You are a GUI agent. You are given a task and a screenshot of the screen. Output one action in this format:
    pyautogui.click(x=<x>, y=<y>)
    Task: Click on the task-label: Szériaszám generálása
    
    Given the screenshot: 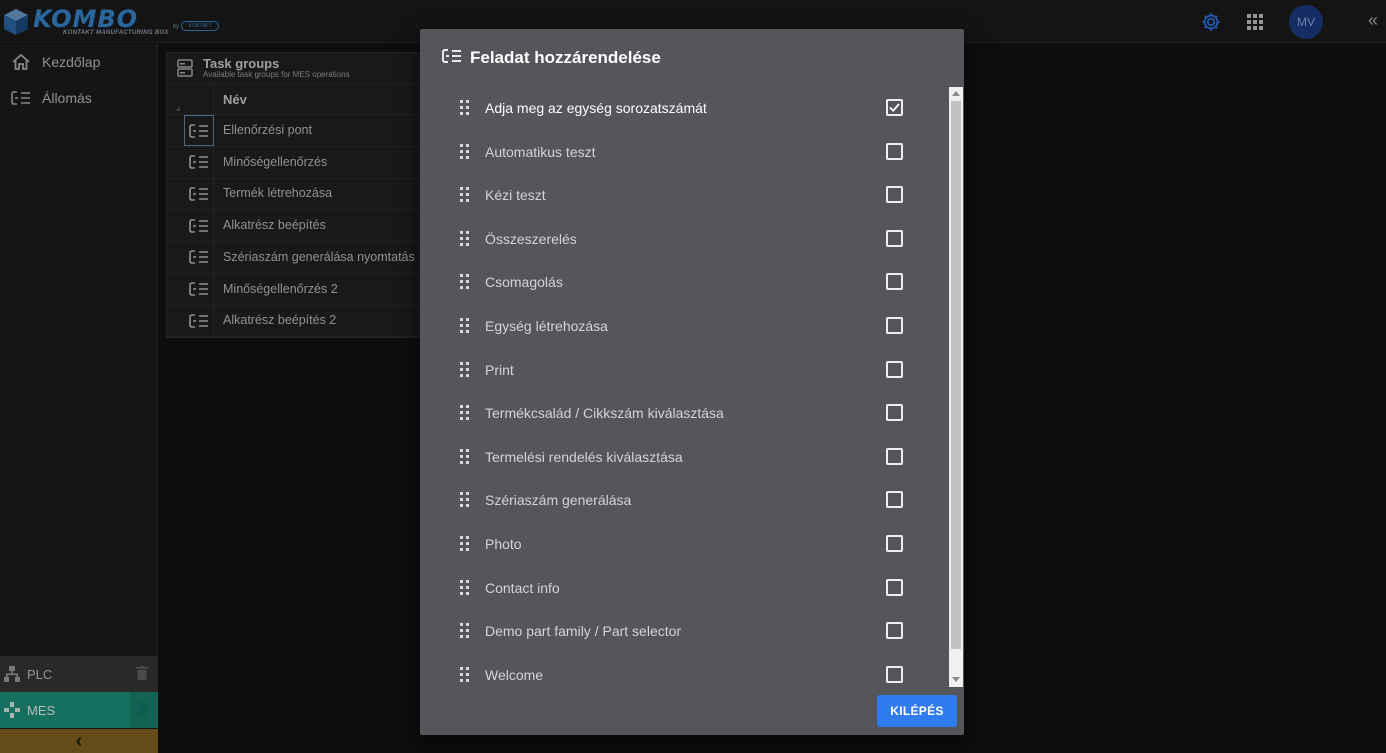 What is the action you would take?
    pyautogui.click(x=558, y=500)
    